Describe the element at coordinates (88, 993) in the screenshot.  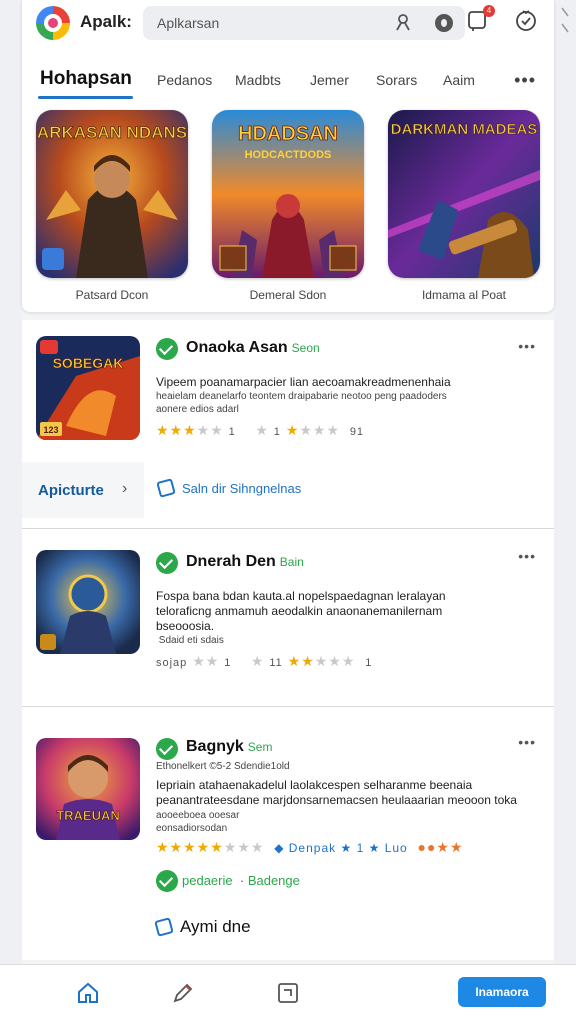
I see `home-icon` at that location.